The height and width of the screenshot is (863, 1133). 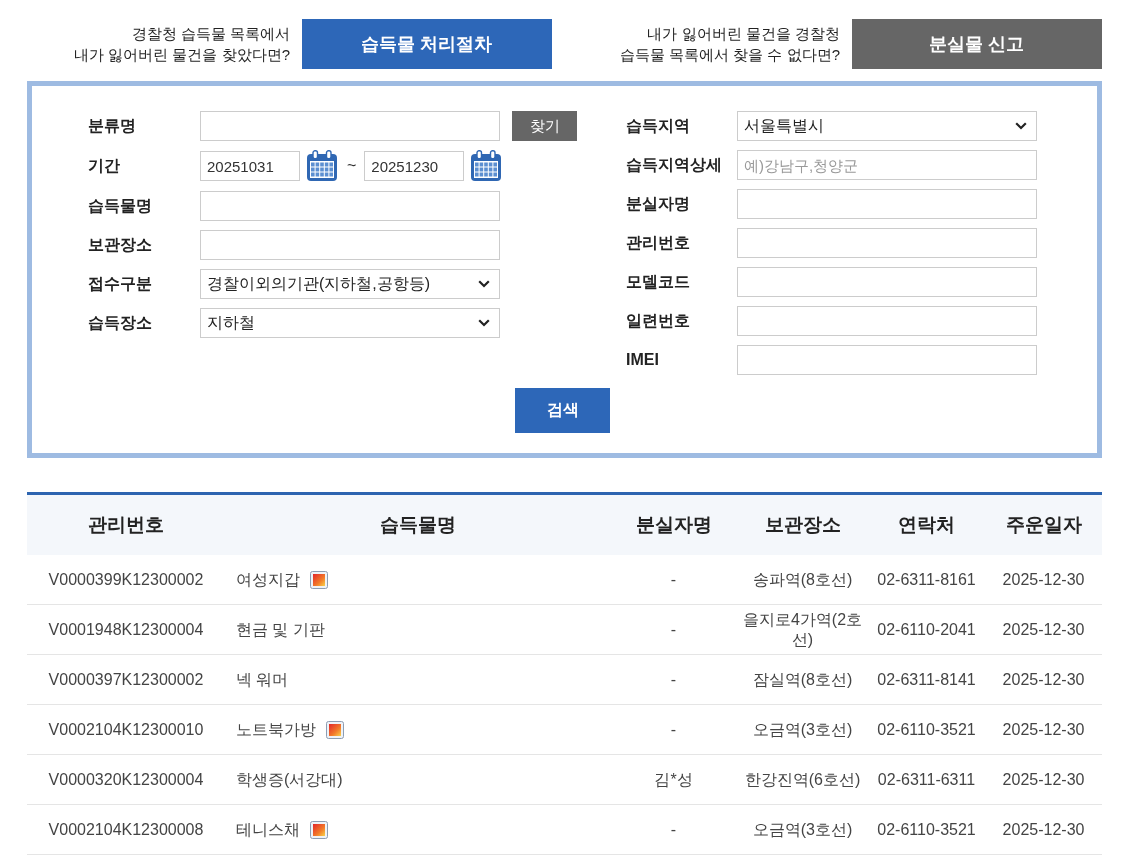 I want to click on field-label: IMEI, so click(x=643, y=360).